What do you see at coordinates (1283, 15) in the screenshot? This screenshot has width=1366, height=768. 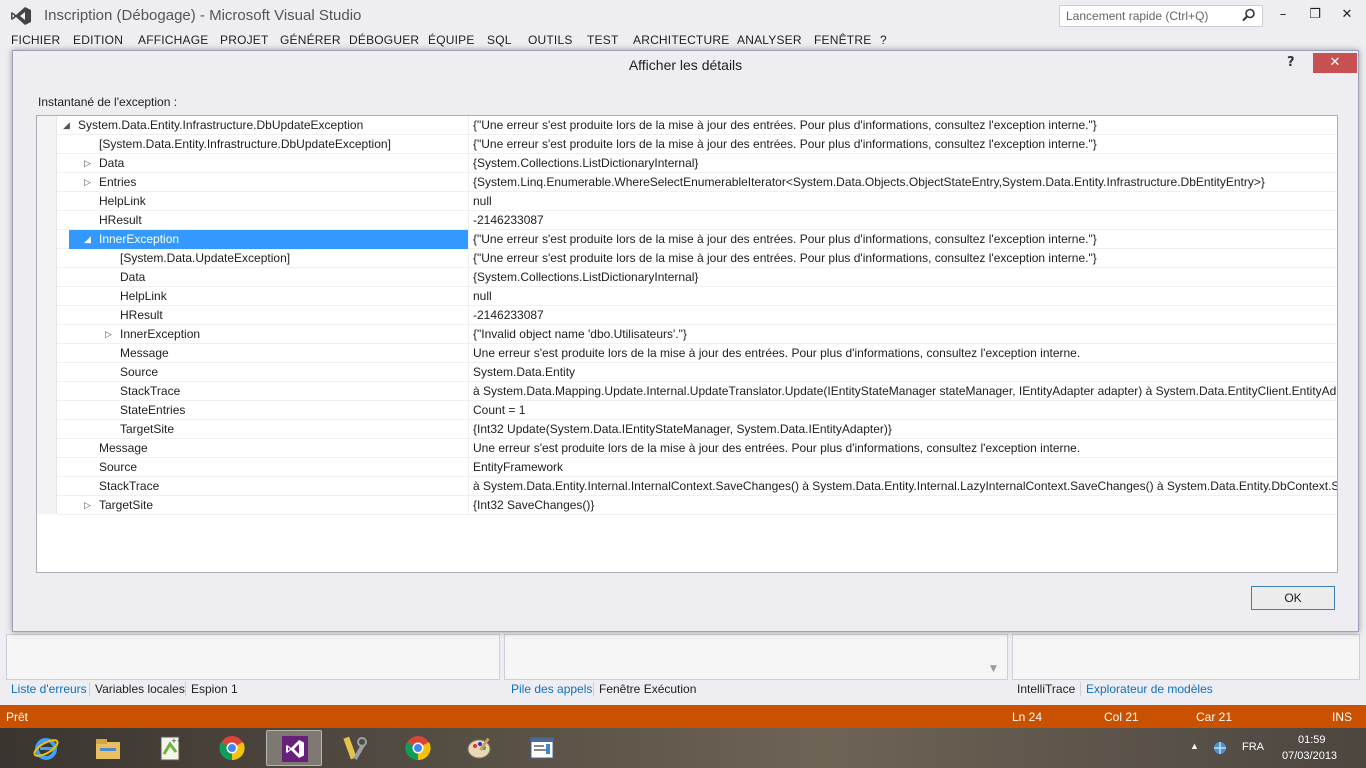 I see `minimize-button: –` at bounding box center [1283, 15].